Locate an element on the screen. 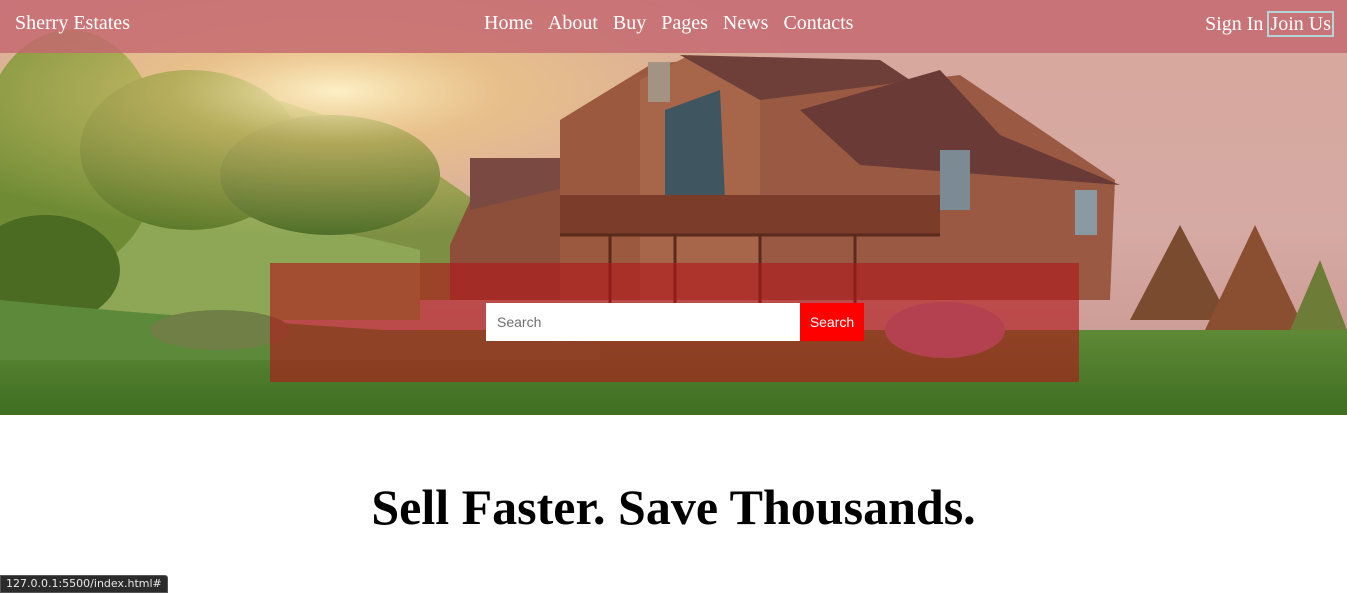 Image resolution: width=1347 pixels, height=593 pixels. nav-link-buy: Buy is located at coordinates (629, 23).